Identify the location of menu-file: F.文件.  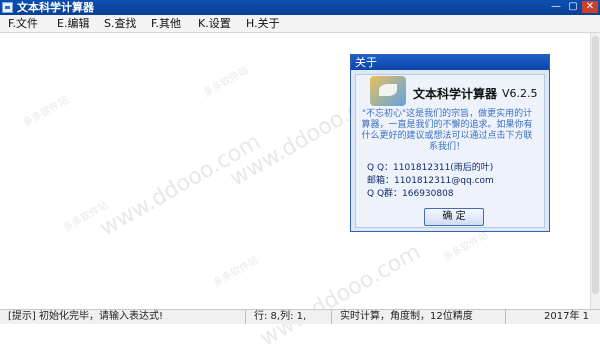
(23, 23).